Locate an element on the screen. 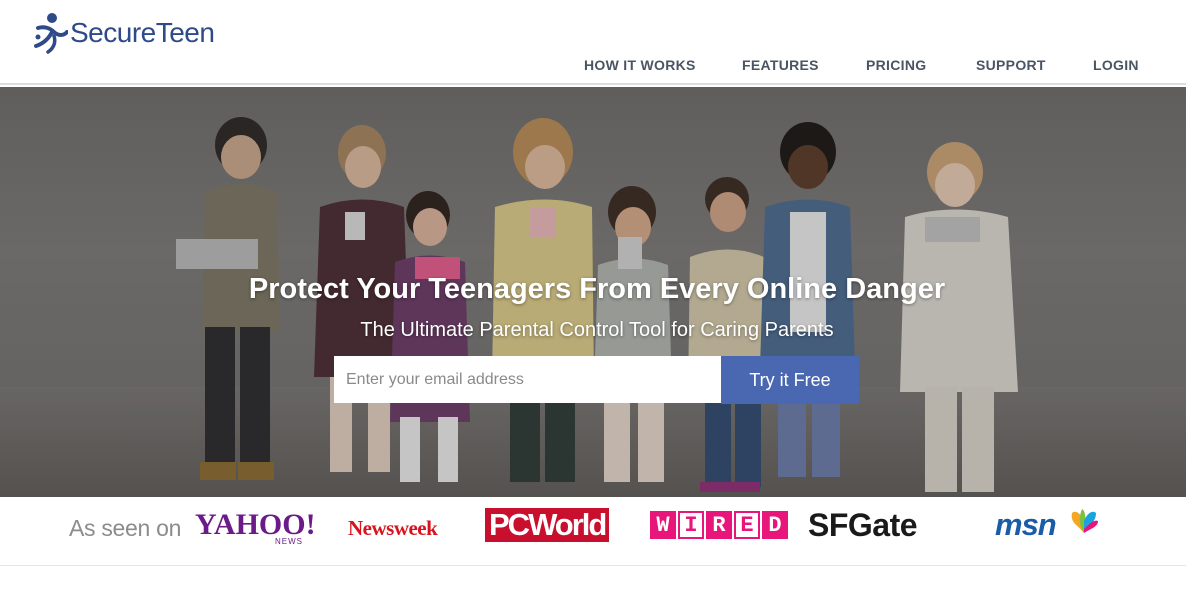 The height and width of the screenshot is (593, 1186). as-seen-on-label: As seen on is located at coordinates (125, 528).